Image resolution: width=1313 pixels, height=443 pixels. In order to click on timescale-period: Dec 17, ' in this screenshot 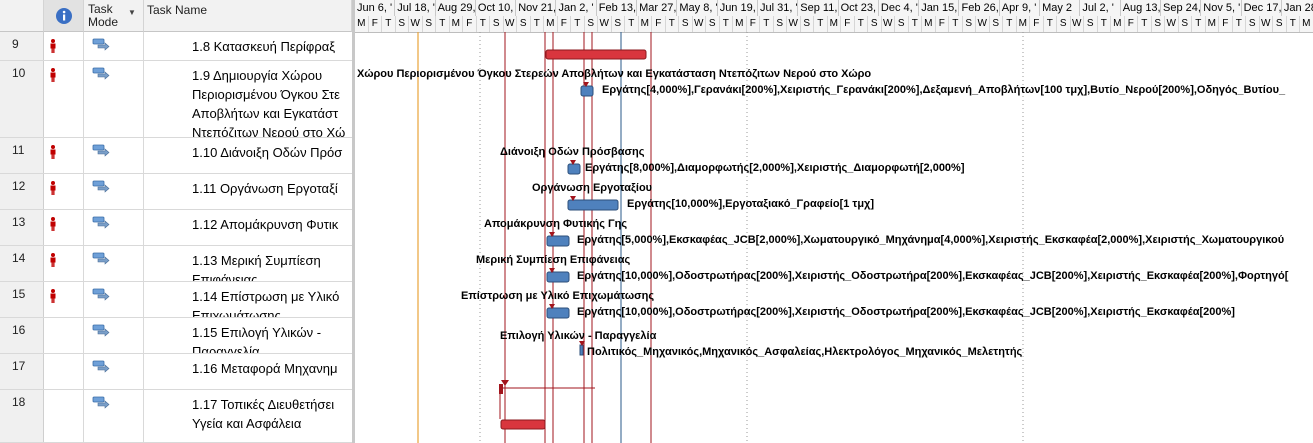, I will do `click(1262, 8)`.